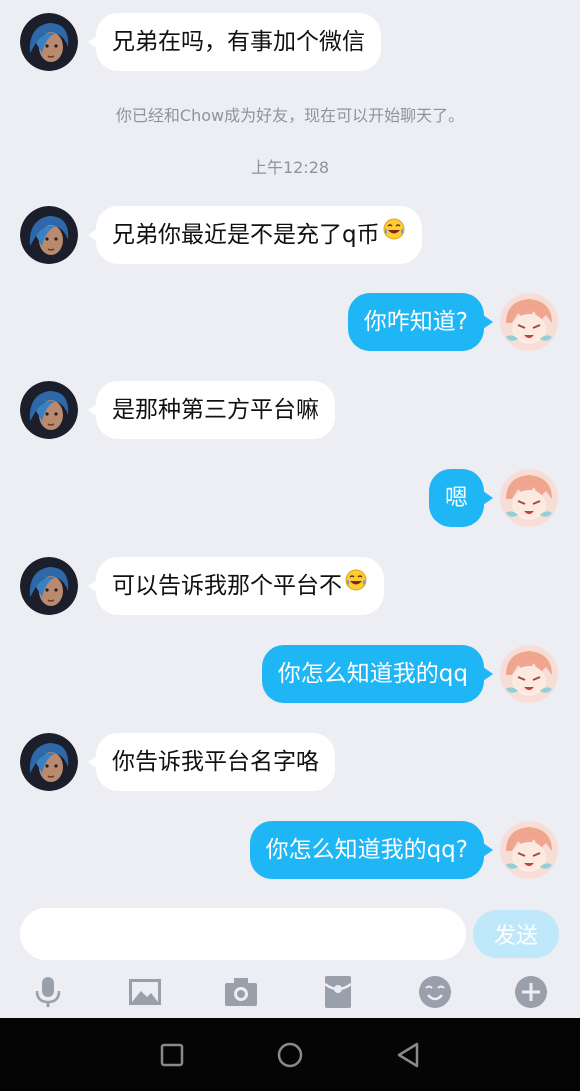 The image size is (580, 1091). Describe the element at coordinates (227, 586) in the screenshot. I see `message-text: 可以告诉我那个平台不` at that location.